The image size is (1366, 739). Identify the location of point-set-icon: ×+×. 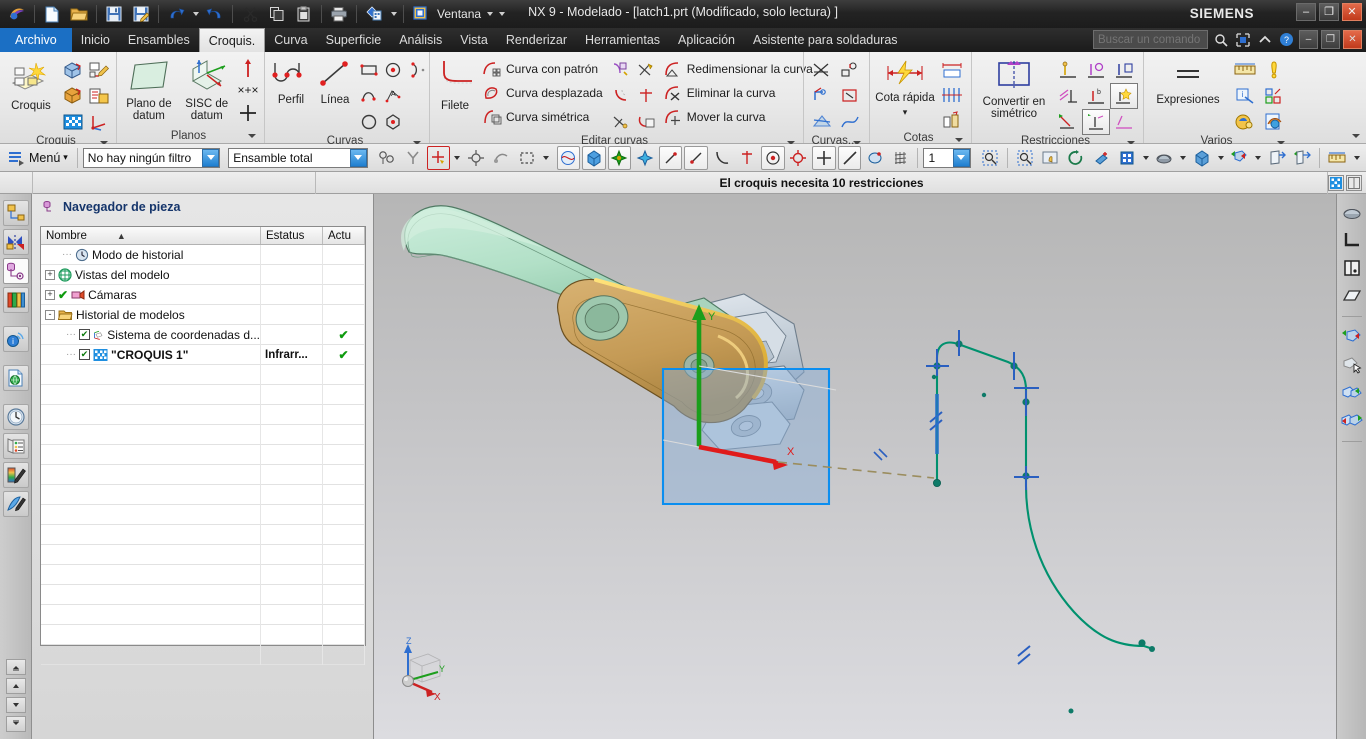
(248, 90).